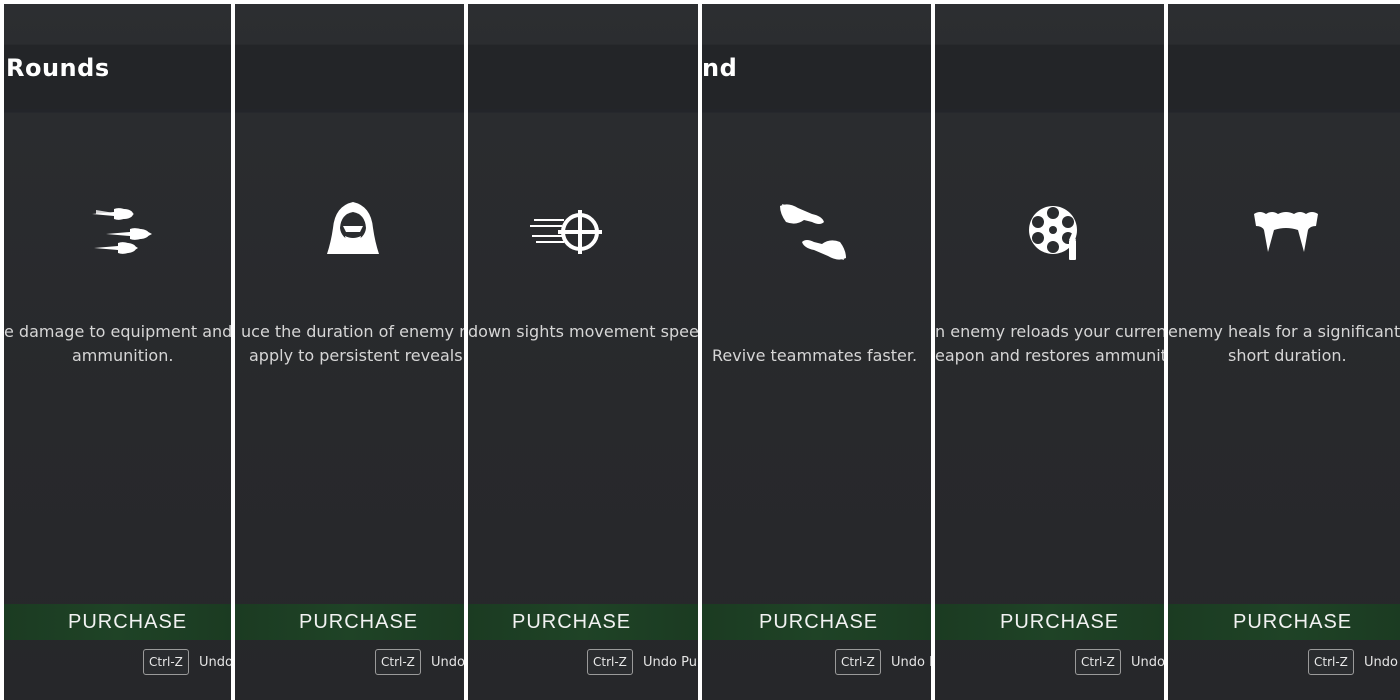 The height and width of the screenshot is (700, 1400). What do you see at coordinates (814, 232) in the screenshot?
I see `helping-hands-icon` at bounding box center [814, 232].